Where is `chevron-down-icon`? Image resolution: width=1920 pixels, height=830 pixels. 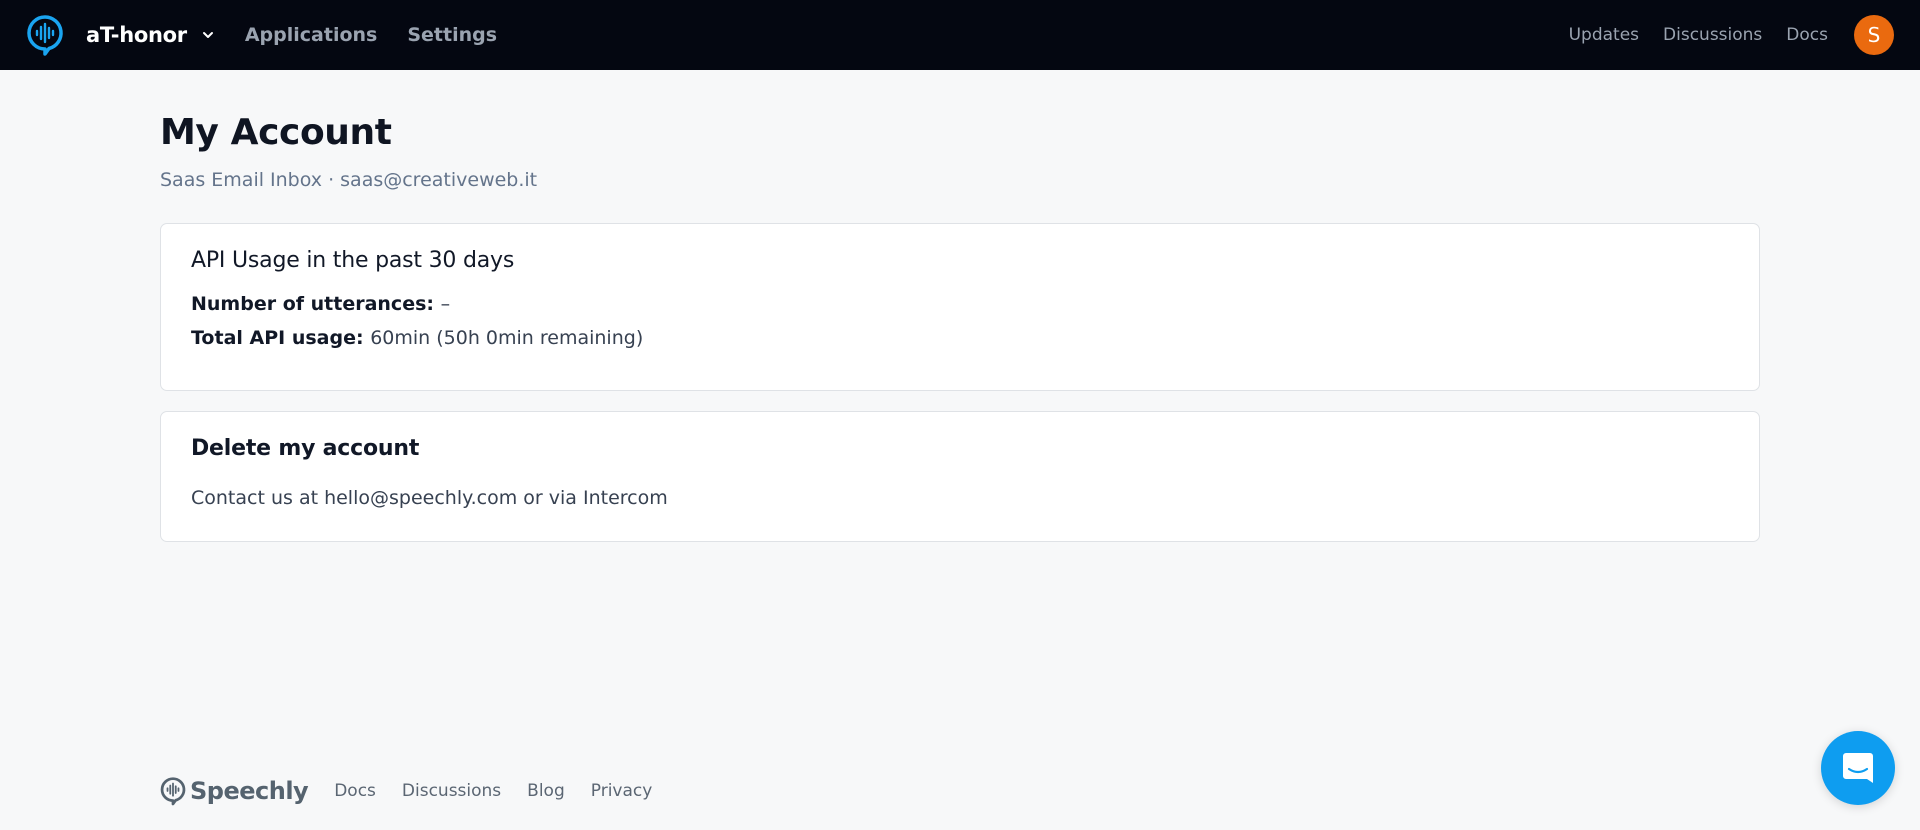 chevron-down-icon is located at coordinates (207, 35).